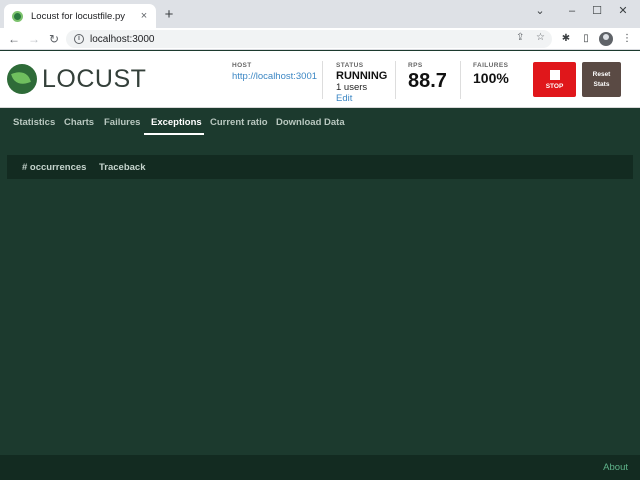 Image resolution: width=640 pixels, height=480 pixels. What do you see at coordinates (14, 39) in the screenshot?
I see `back-arrow-icon: ←` at bounding box center [14, 39].